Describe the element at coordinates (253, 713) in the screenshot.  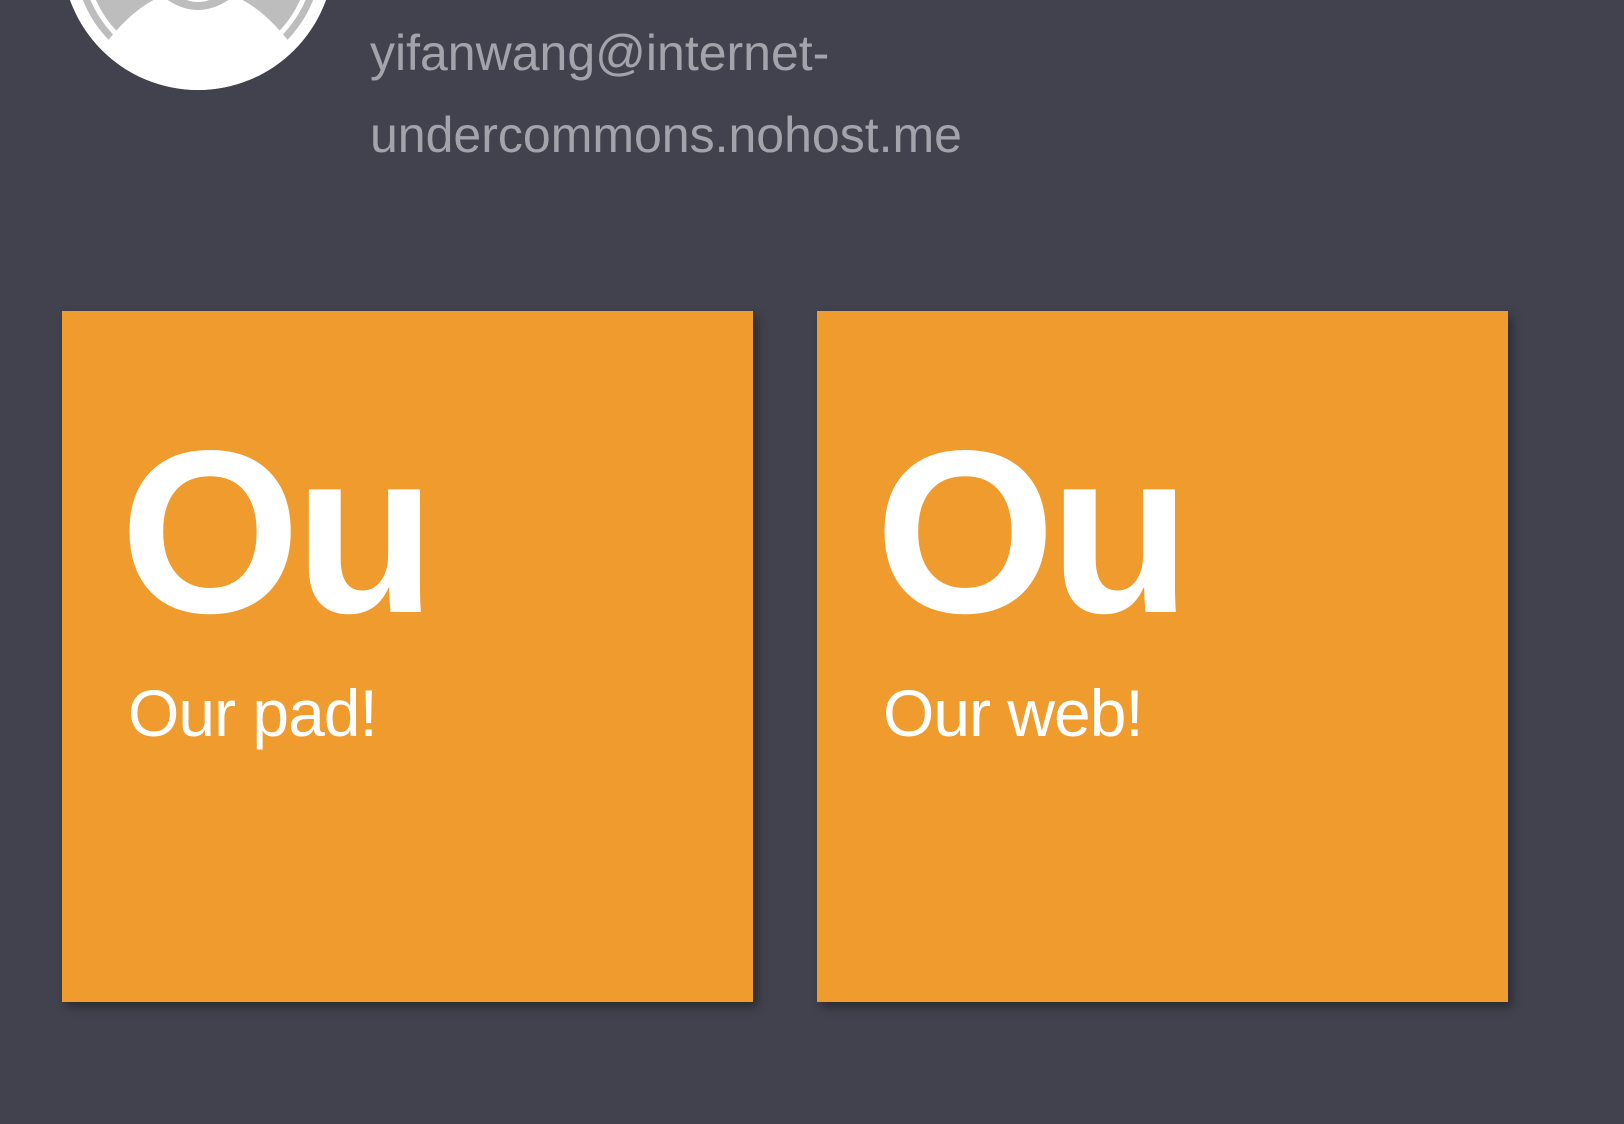
I see `app-tile-label: Our pad!` at that location.